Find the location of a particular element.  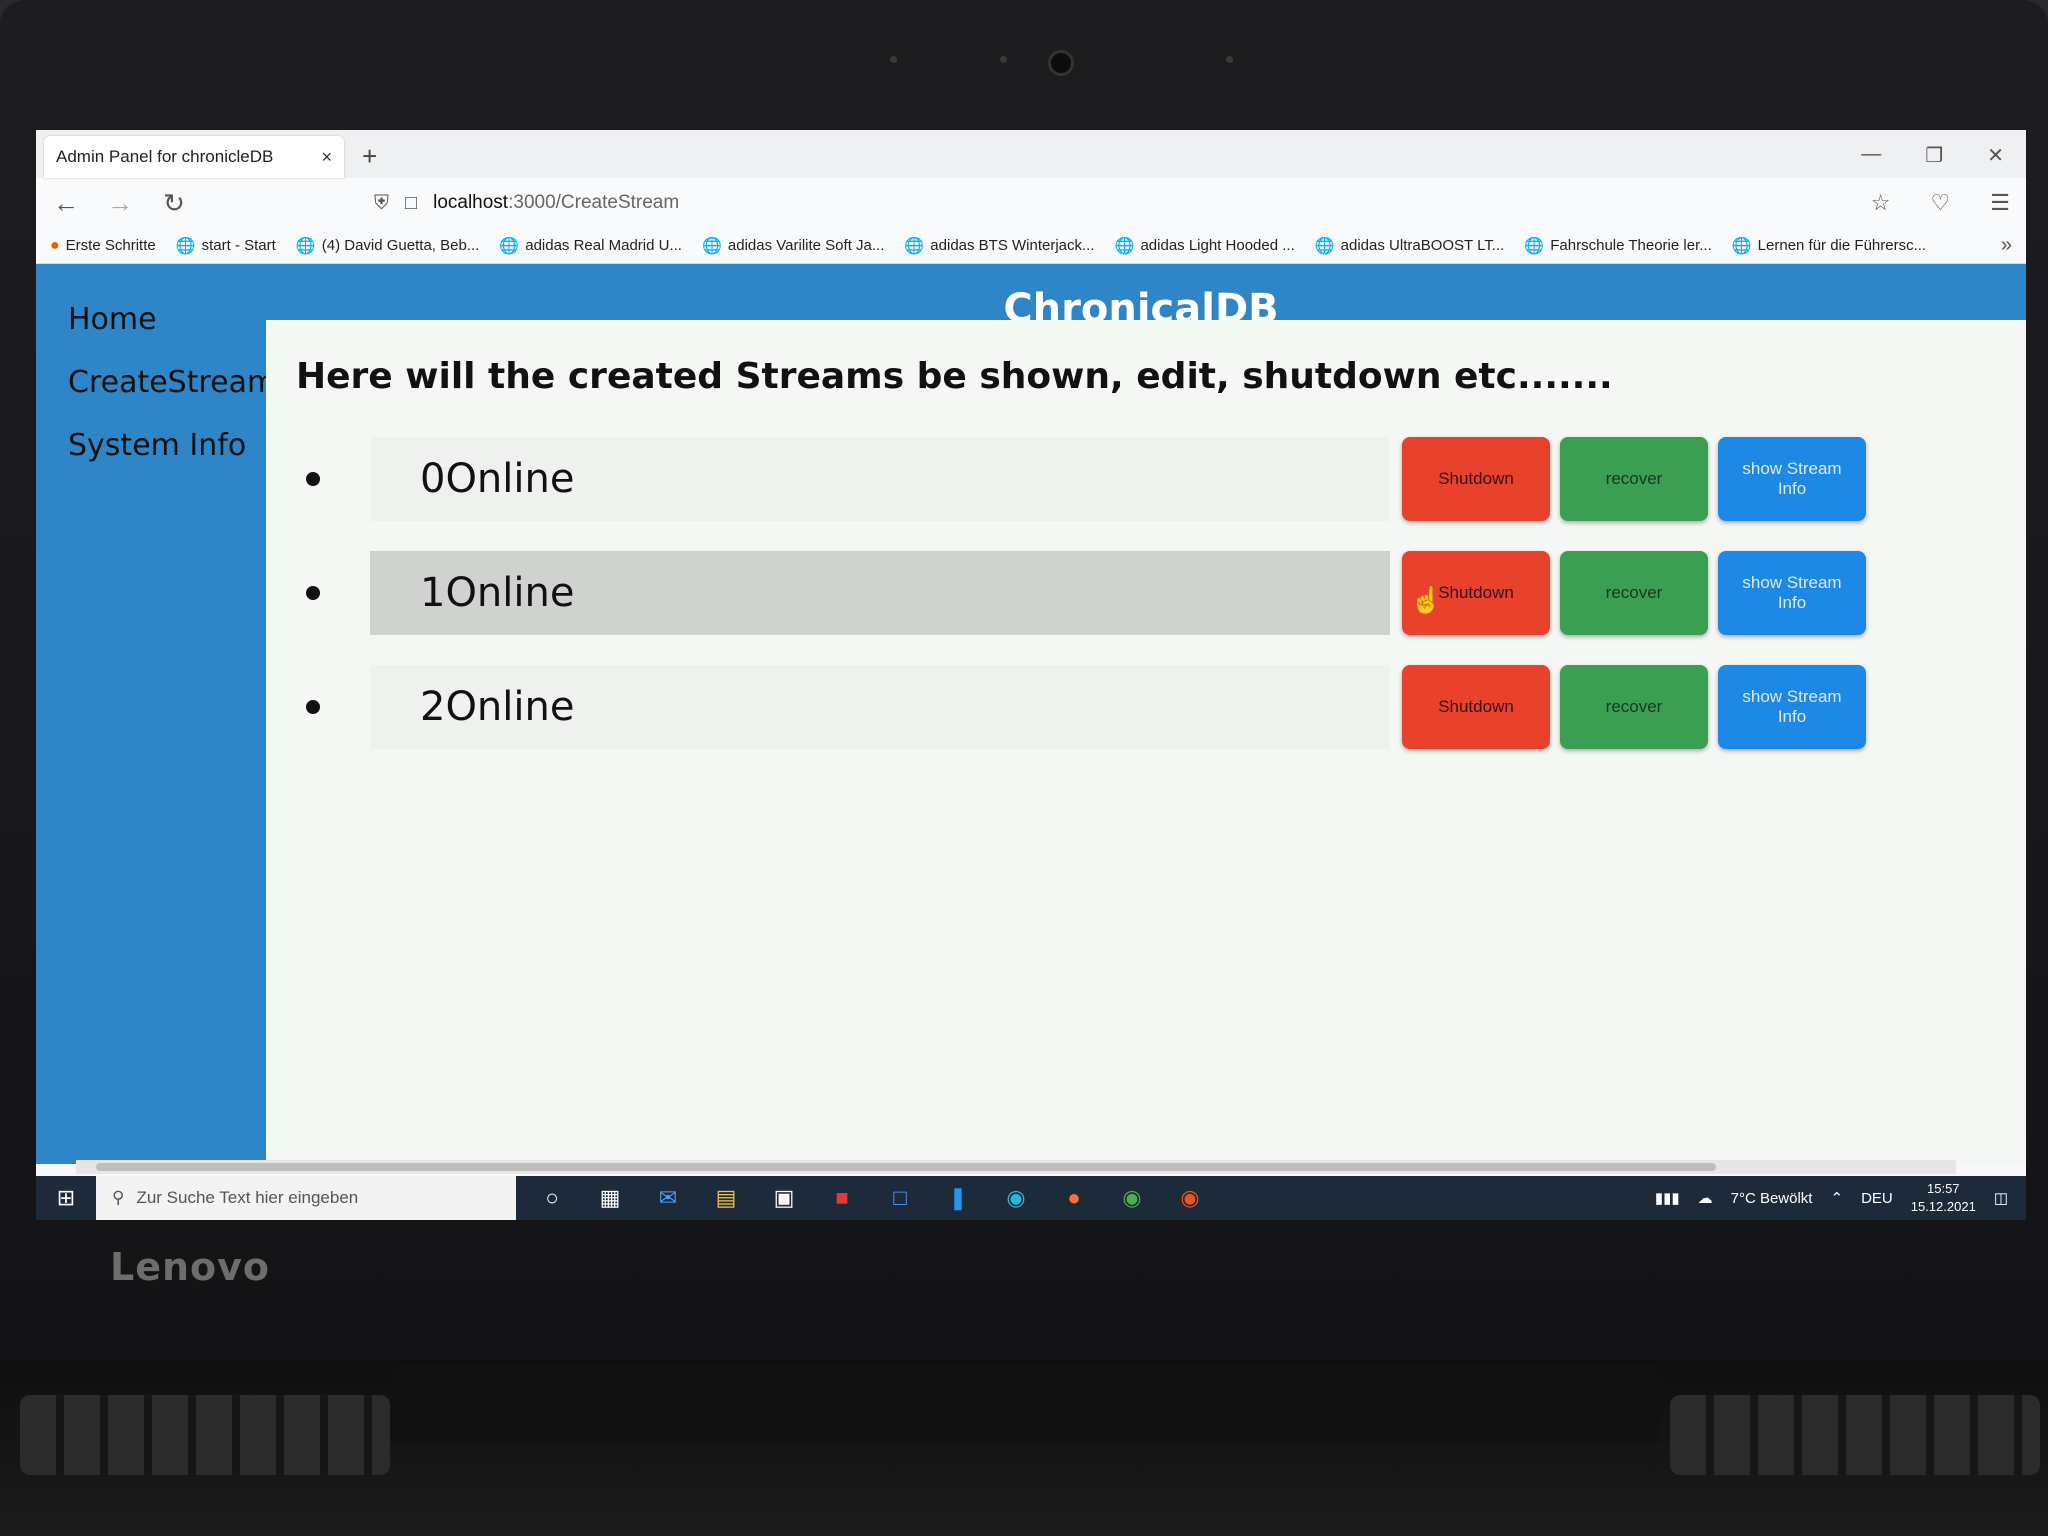

windows-start-icon: ⊞ is located at coordinates (66, 1198).